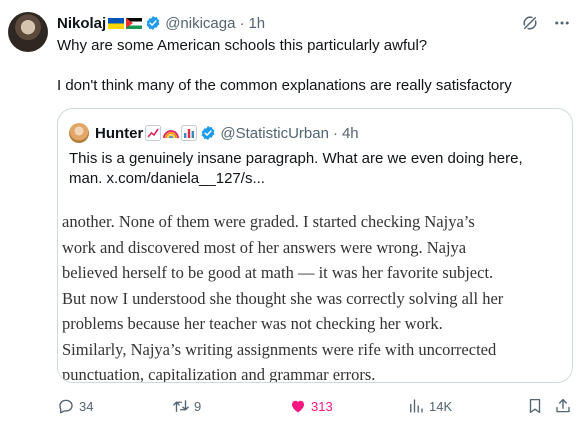  What do you see at coordinates (181, 406) in the screenshot?
I see `repost-icon` at bounding box center [181, 406].